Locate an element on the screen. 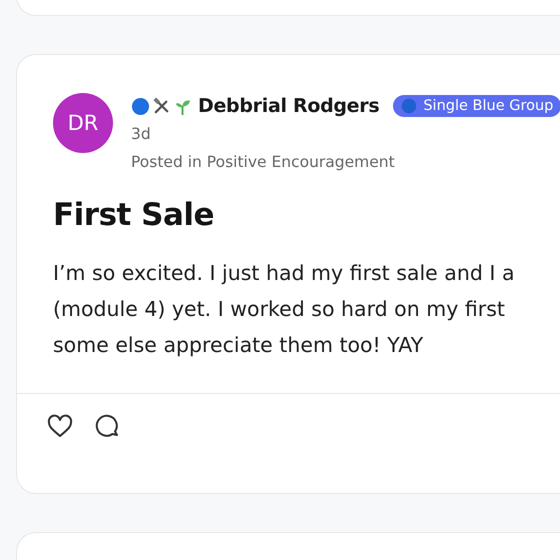 The height and width of the screenshot is (560, 560). group-badge: Single Blue Group is located at coordinates (476, 106).